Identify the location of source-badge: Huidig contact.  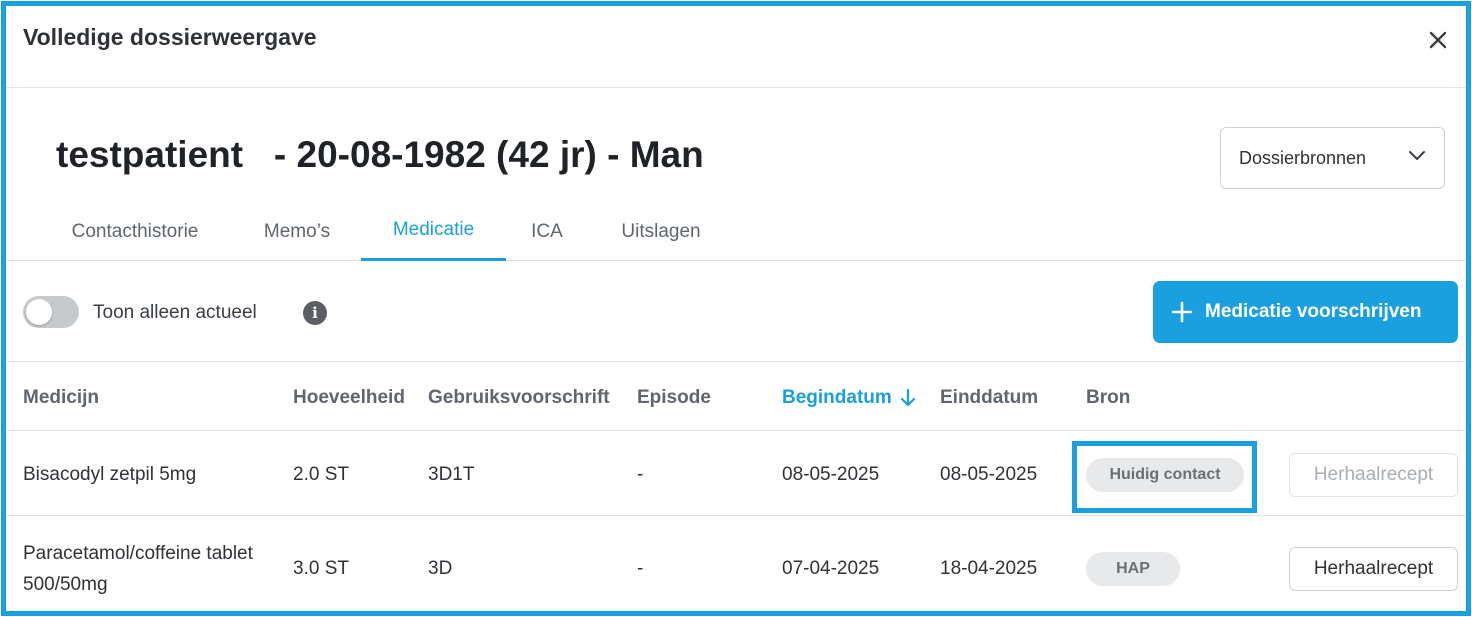
(1165, 475).